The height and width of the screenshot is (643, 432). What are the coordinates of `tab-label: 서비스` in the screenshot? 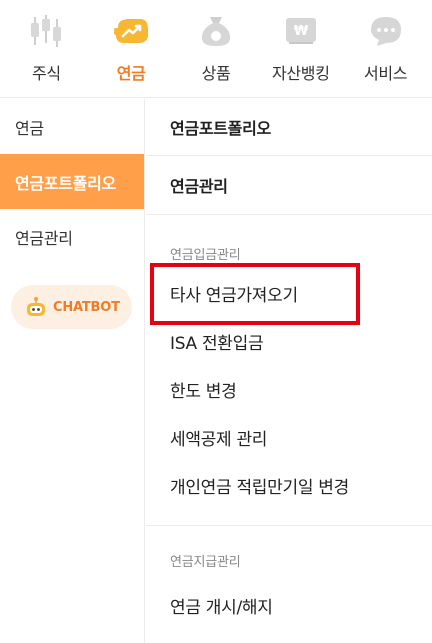 It's located at (385, 73).